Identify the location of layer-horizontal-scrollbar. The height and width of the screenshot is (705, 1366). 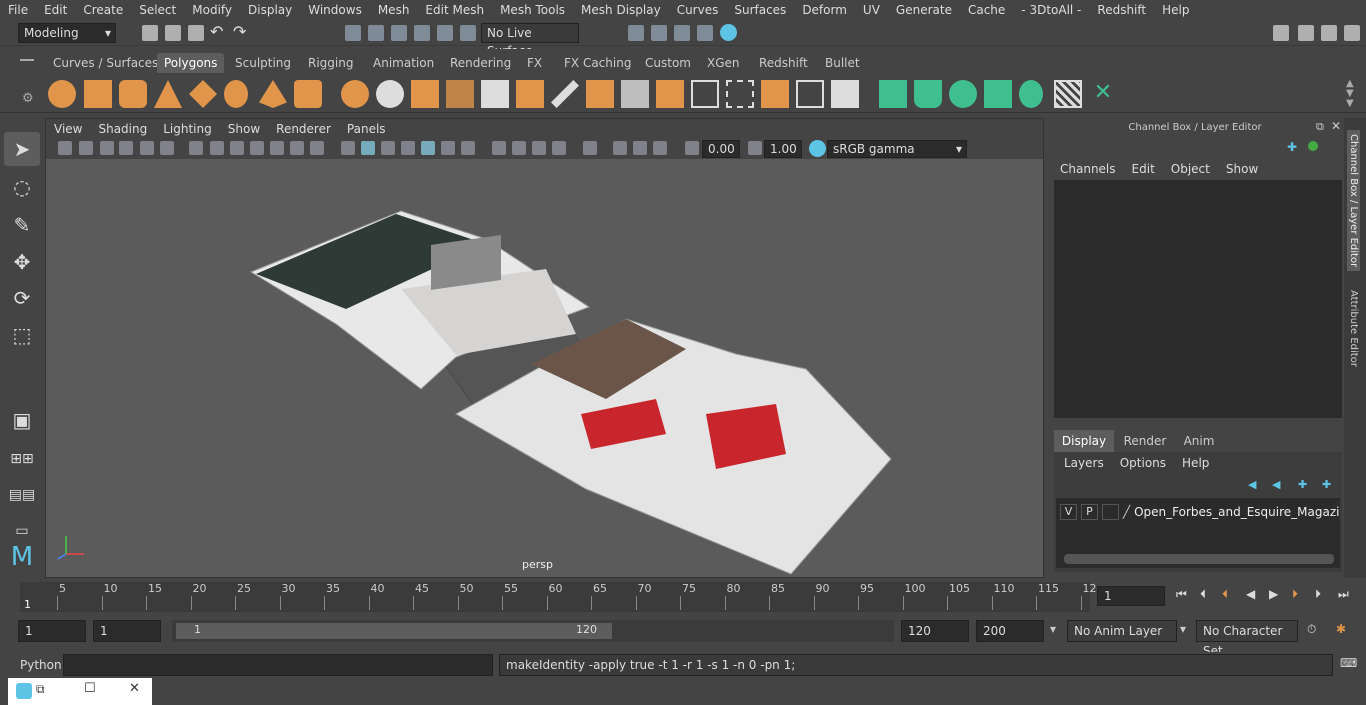
(1199, 559).